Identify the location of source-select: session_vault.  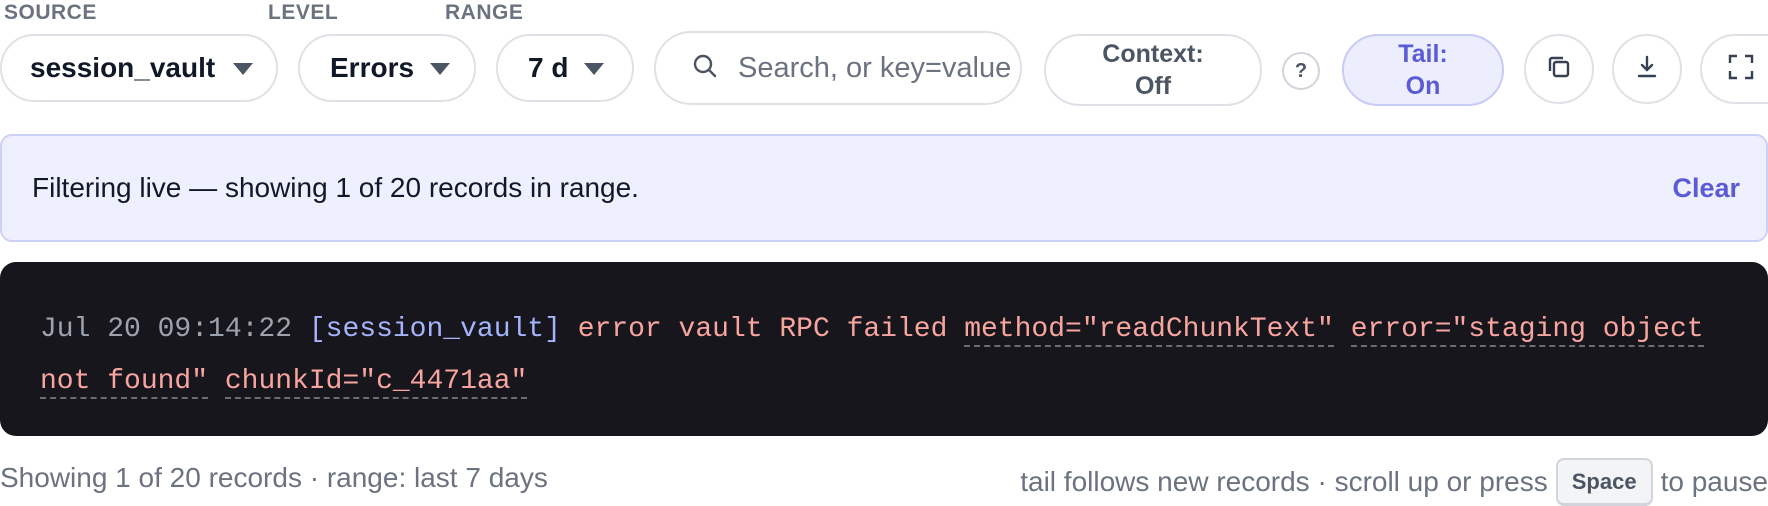
(139, 68).